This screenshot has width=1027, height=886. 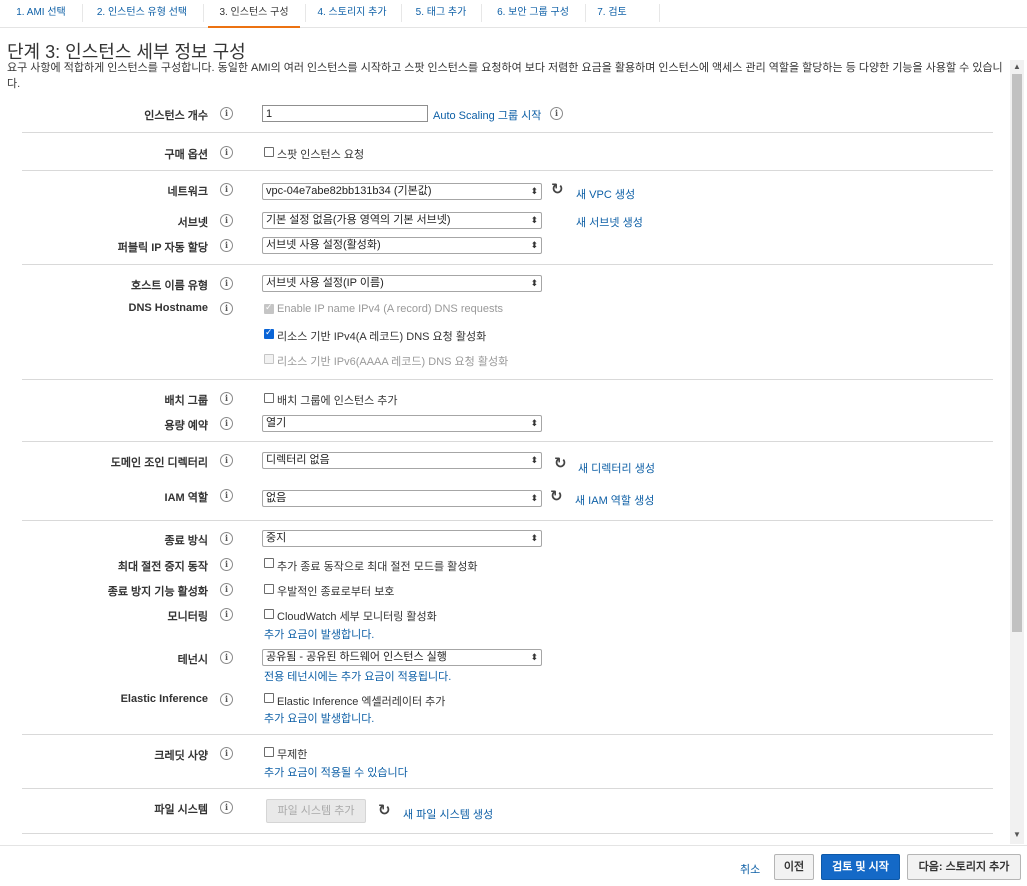 What do you see at coordinates (276, 423) in the screenshot?
I see `capacity-reservation-value: 열기` at bounding box center [276, 423].